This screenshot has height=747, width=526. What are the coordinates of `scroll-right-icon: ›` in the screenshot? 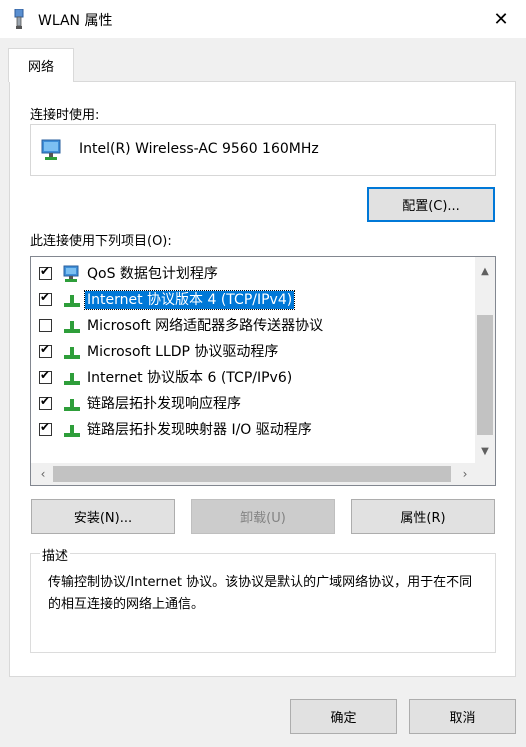 It's located at (465, 474).